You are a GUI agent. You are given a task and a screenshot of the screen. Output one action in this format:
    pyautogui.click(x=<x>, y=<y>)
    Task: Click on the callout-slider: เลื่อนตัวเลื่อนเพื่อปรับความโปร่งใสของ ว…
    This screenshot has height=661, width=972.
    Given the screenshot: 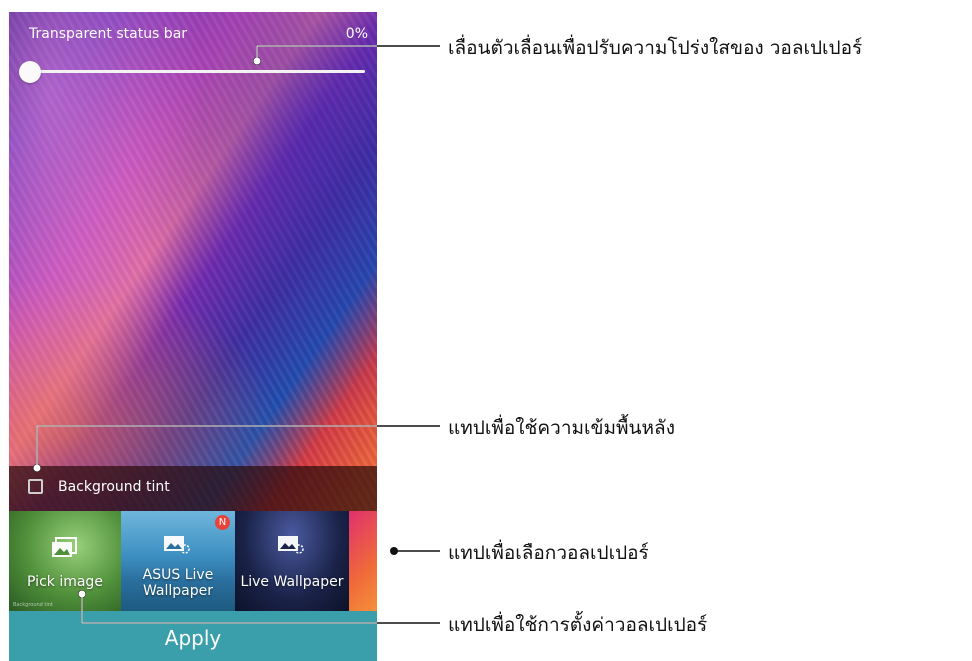 What is the action you would take?
    pyautogui.click(x=655, y=48)
    